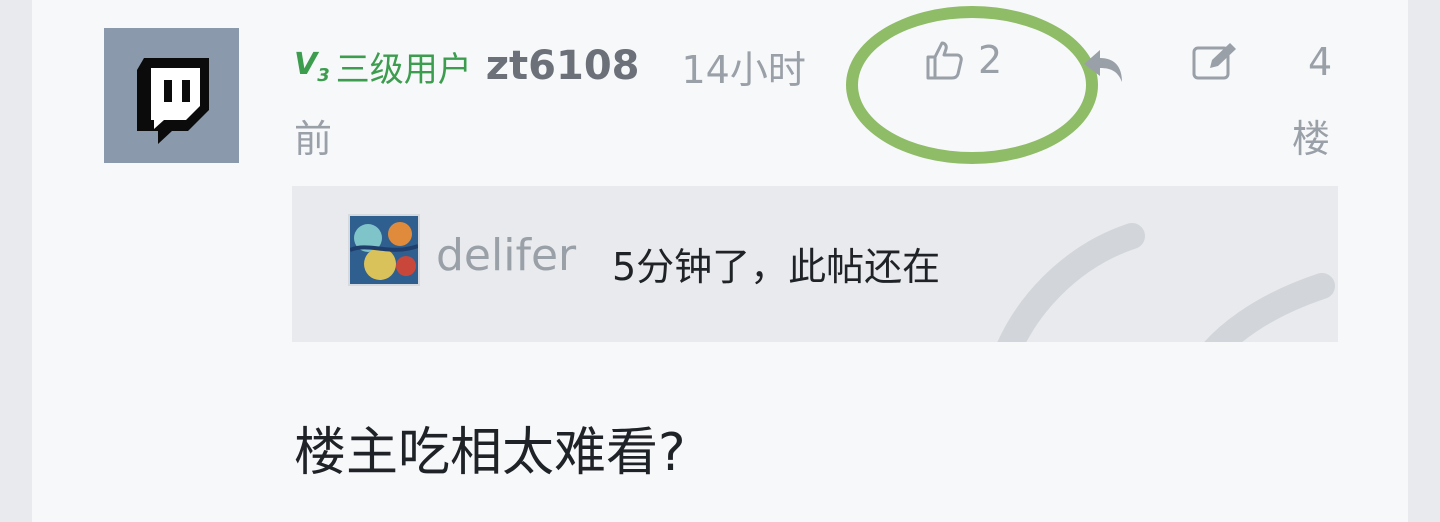 The image size is (1440, 522). Describe the element at coordinates (563, 66) in the screenshot. I see `username: zt6108` at that location.